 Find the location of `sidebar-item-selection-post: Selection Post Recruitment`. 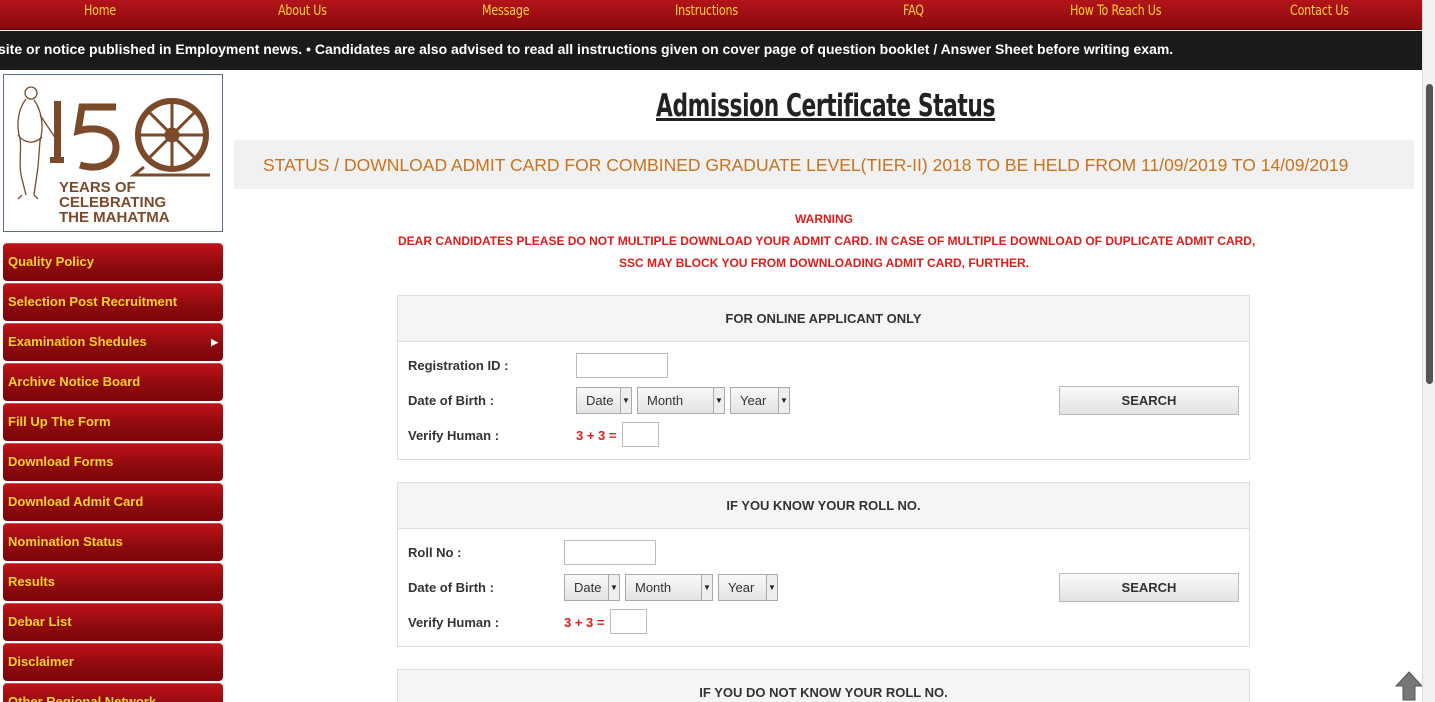

sidebar-item-selection-post: Selection Post Recruitment is located at coordinates (113, 302).